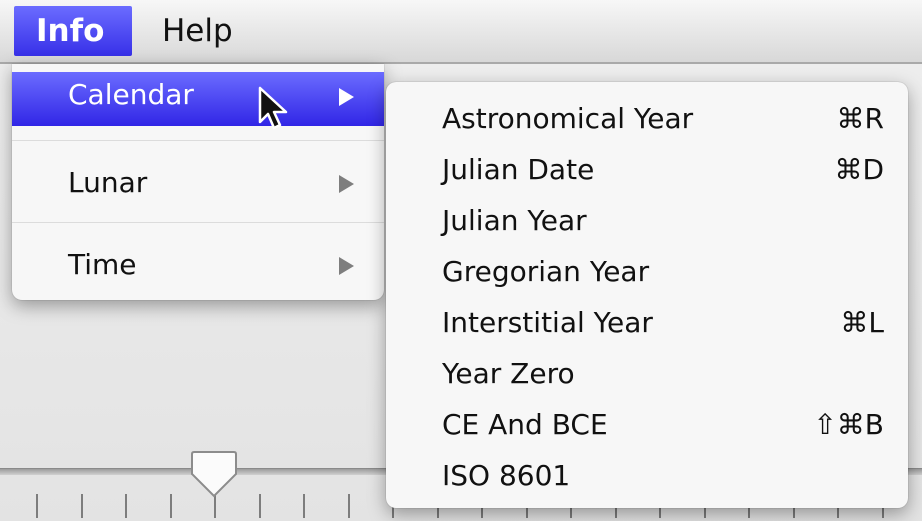  I want to click on keyboard-shortcut: ⌘D, so click(859, 169).